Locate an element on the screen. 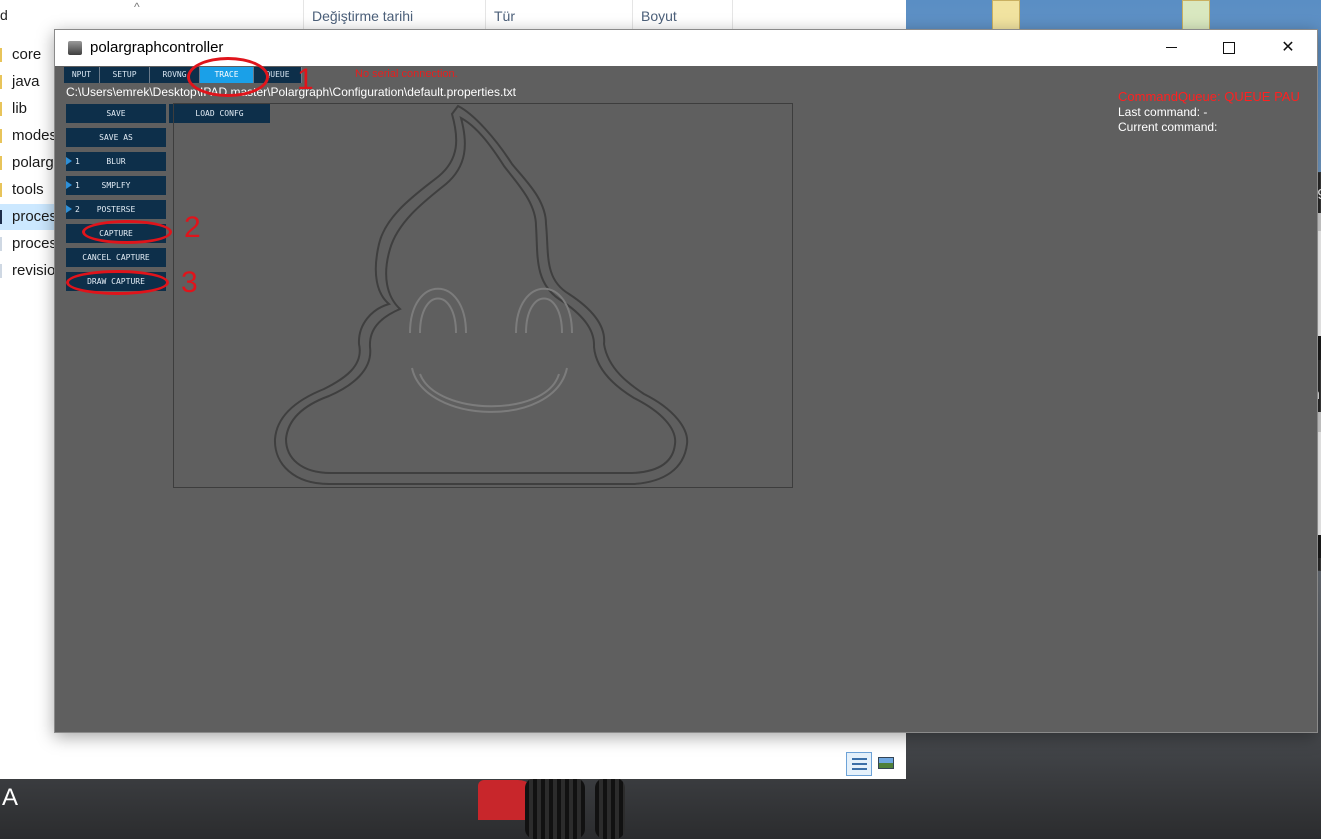 The image size is (1321, 839). annotation-number-1: 1 is located at coordinates (305, 79).